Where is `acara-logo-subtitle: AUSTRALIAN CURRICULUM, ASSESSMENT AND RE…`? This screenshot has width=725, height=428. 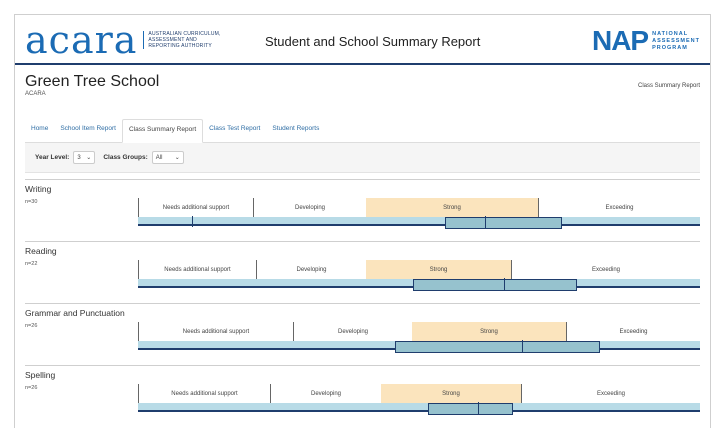 acara-logo-subtitle: AUSTRALIAN CURRICULUM, ASSESSMENT AND RE… is located at coordinates (188, 40).